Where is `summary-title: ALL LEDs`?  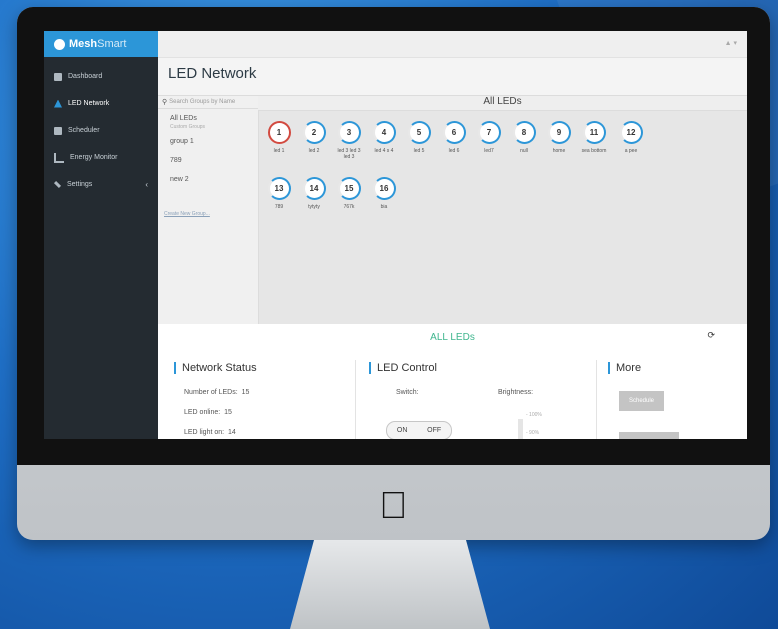 summary-title: ALL LEDs is located at coordinates (452, 337).